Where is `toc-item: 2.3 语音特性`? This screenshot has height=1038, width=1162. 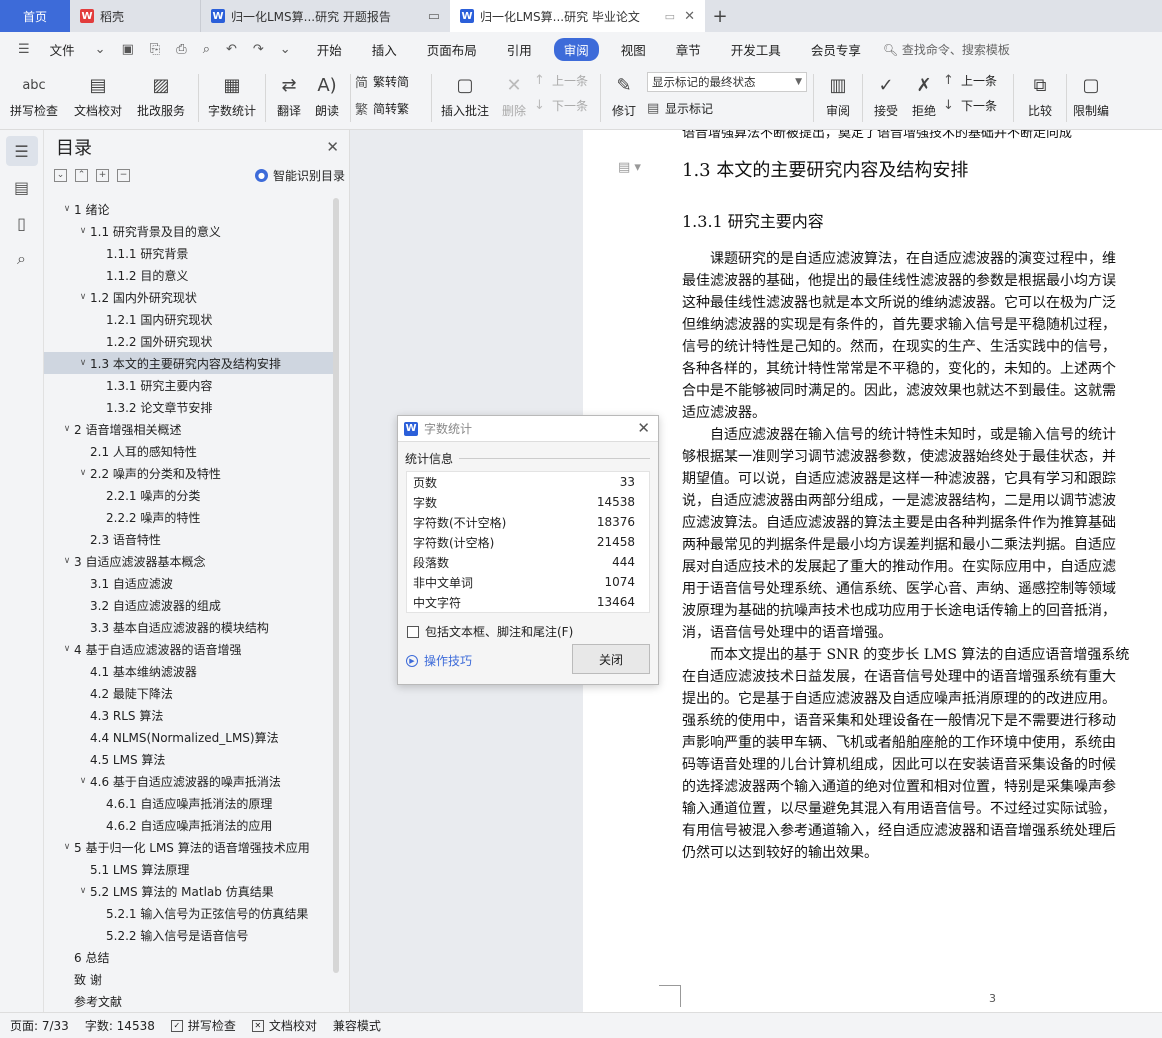 toc-item: 2.3 语音特性 is located at coordinates (189, 539).